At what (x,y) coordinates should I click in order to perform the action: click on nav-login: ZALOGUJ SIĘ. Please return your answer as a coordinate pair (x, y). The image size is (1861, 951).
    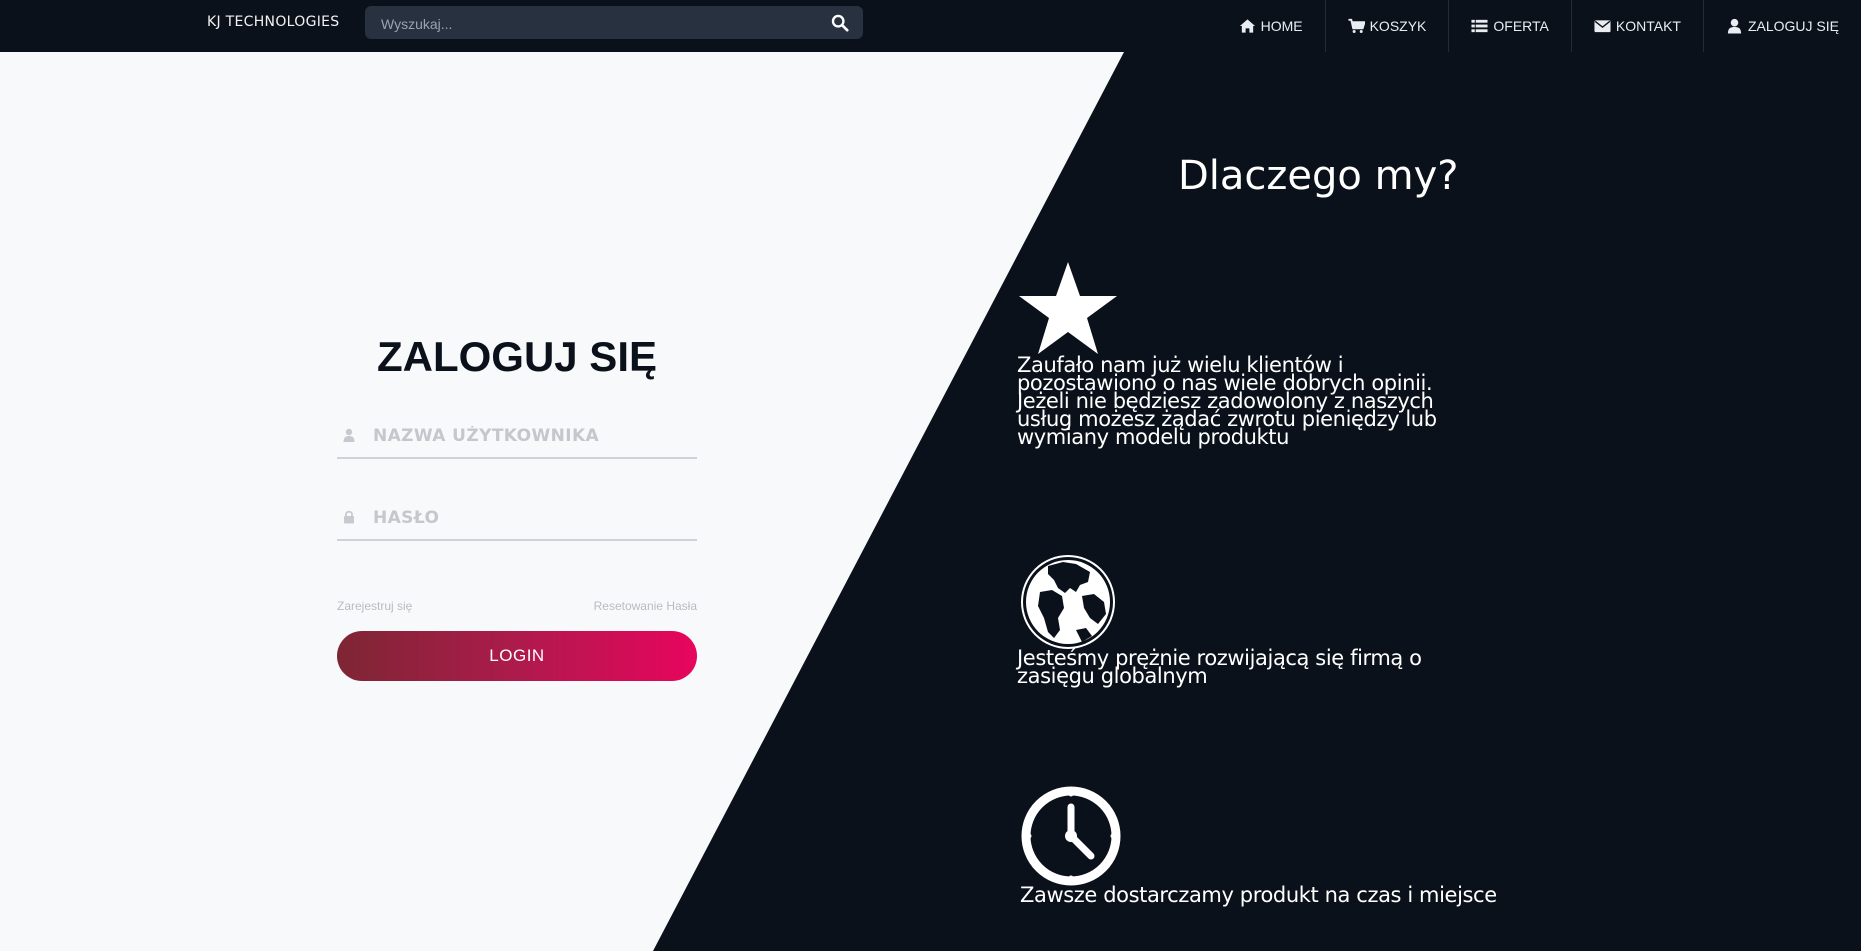
    Looking at the image, I should click on (1781, 26).